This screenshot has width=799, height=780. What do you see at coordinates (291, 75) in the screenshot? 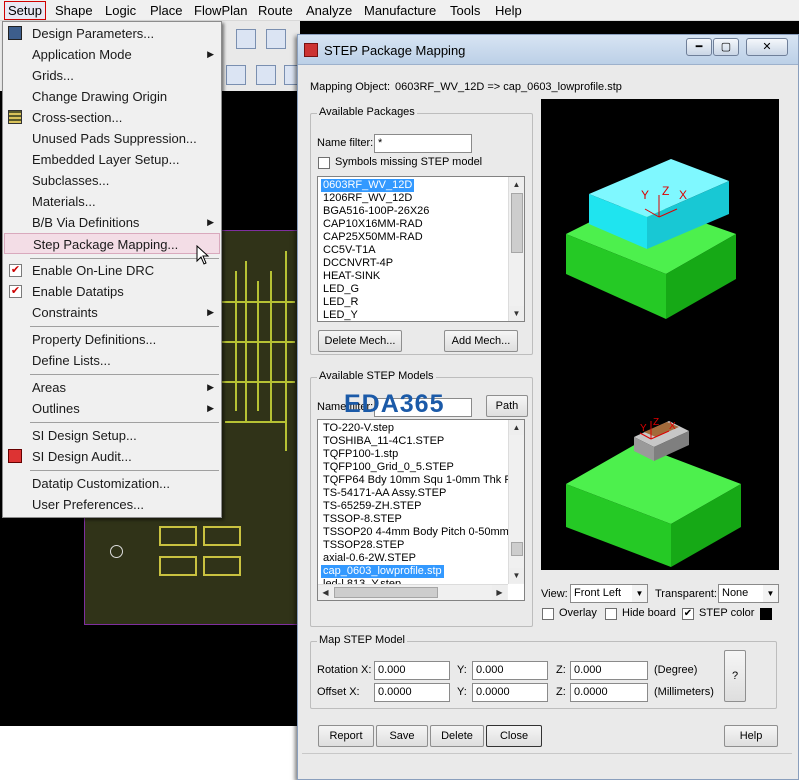
I see `tool-icon` at bounding box center [291, 75].